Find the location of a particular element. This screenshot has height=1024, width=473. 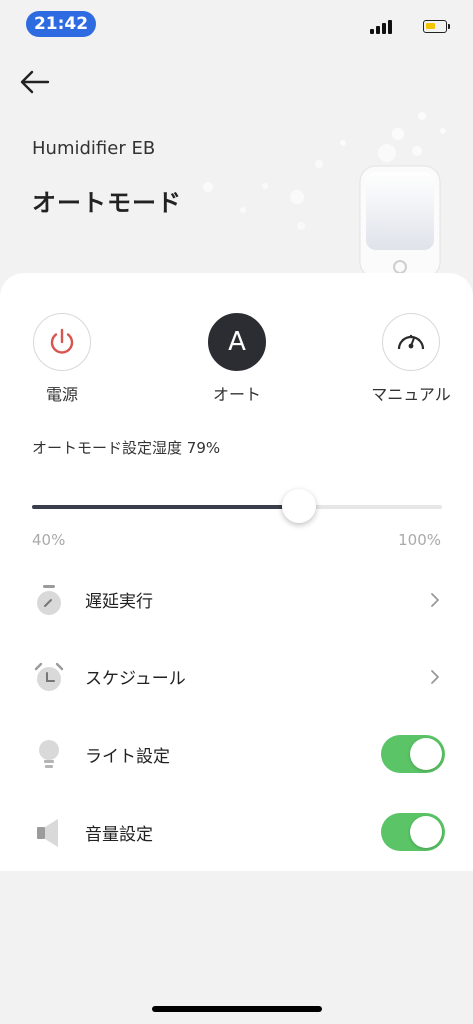

manual-button-circle is located at coordinates (411, 342).